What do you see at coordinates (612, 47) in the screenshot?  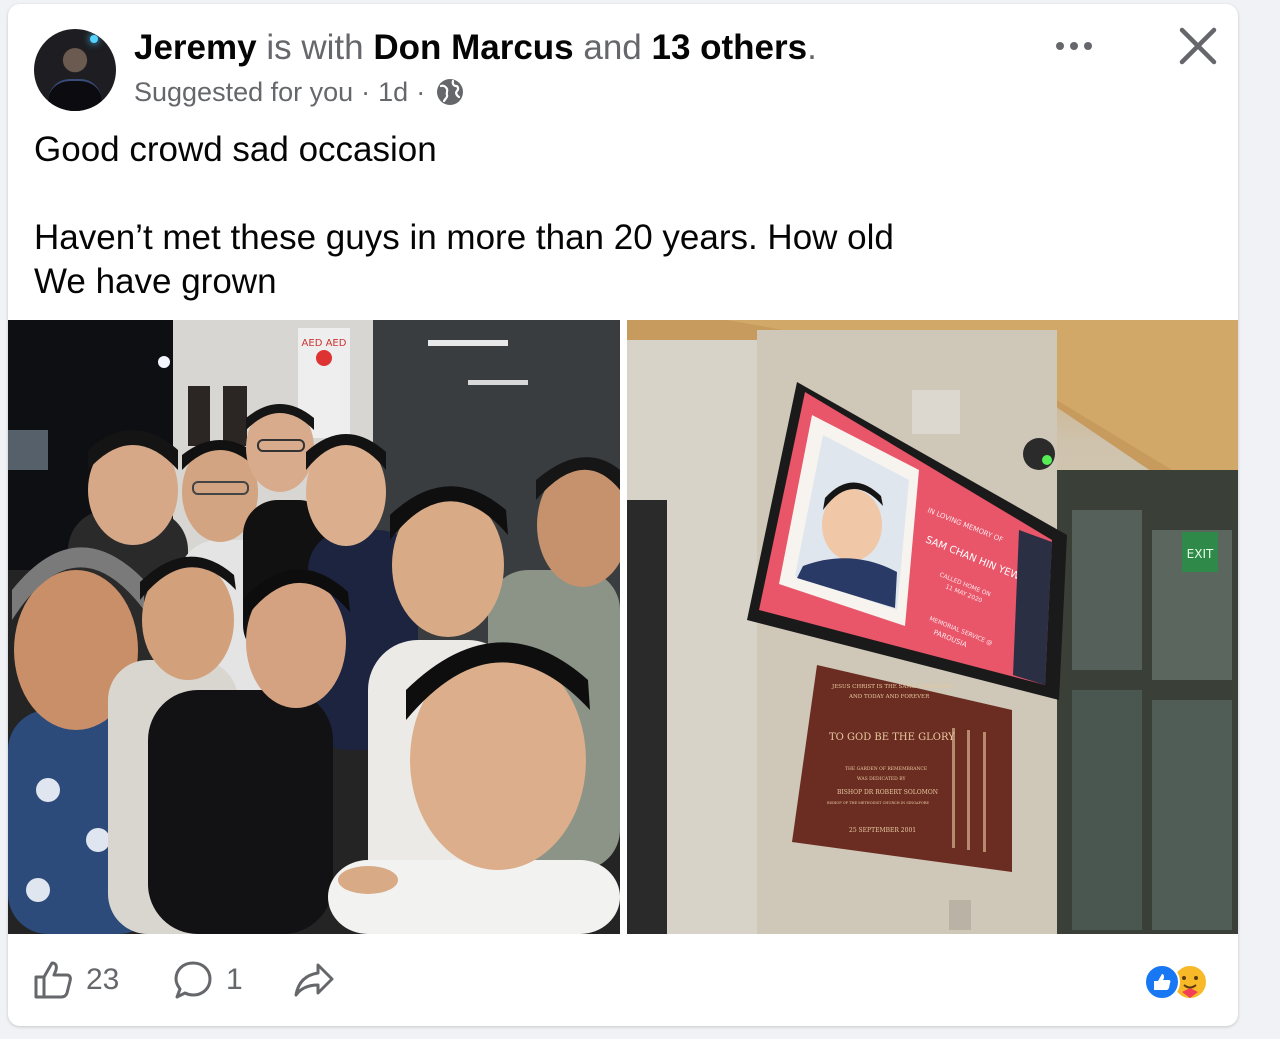 I see `and-connector: and` at bounding box center [612, 47].